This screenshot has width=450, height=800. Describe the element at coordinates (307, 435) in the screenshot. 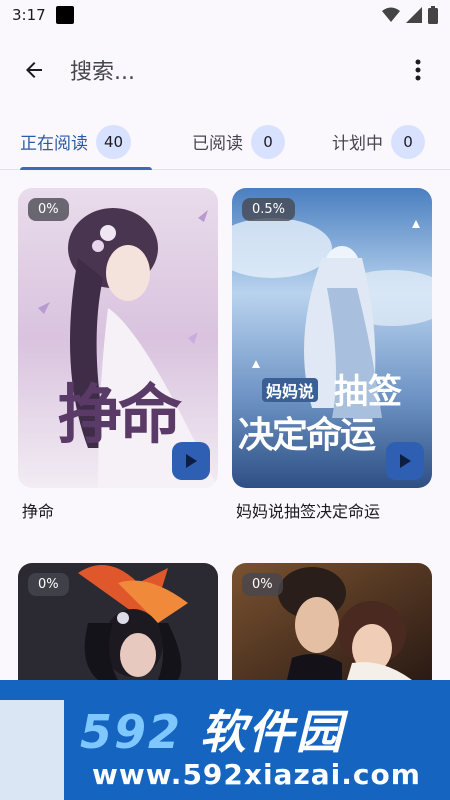

I see `cover-title-line2: 决定命运` at that location.